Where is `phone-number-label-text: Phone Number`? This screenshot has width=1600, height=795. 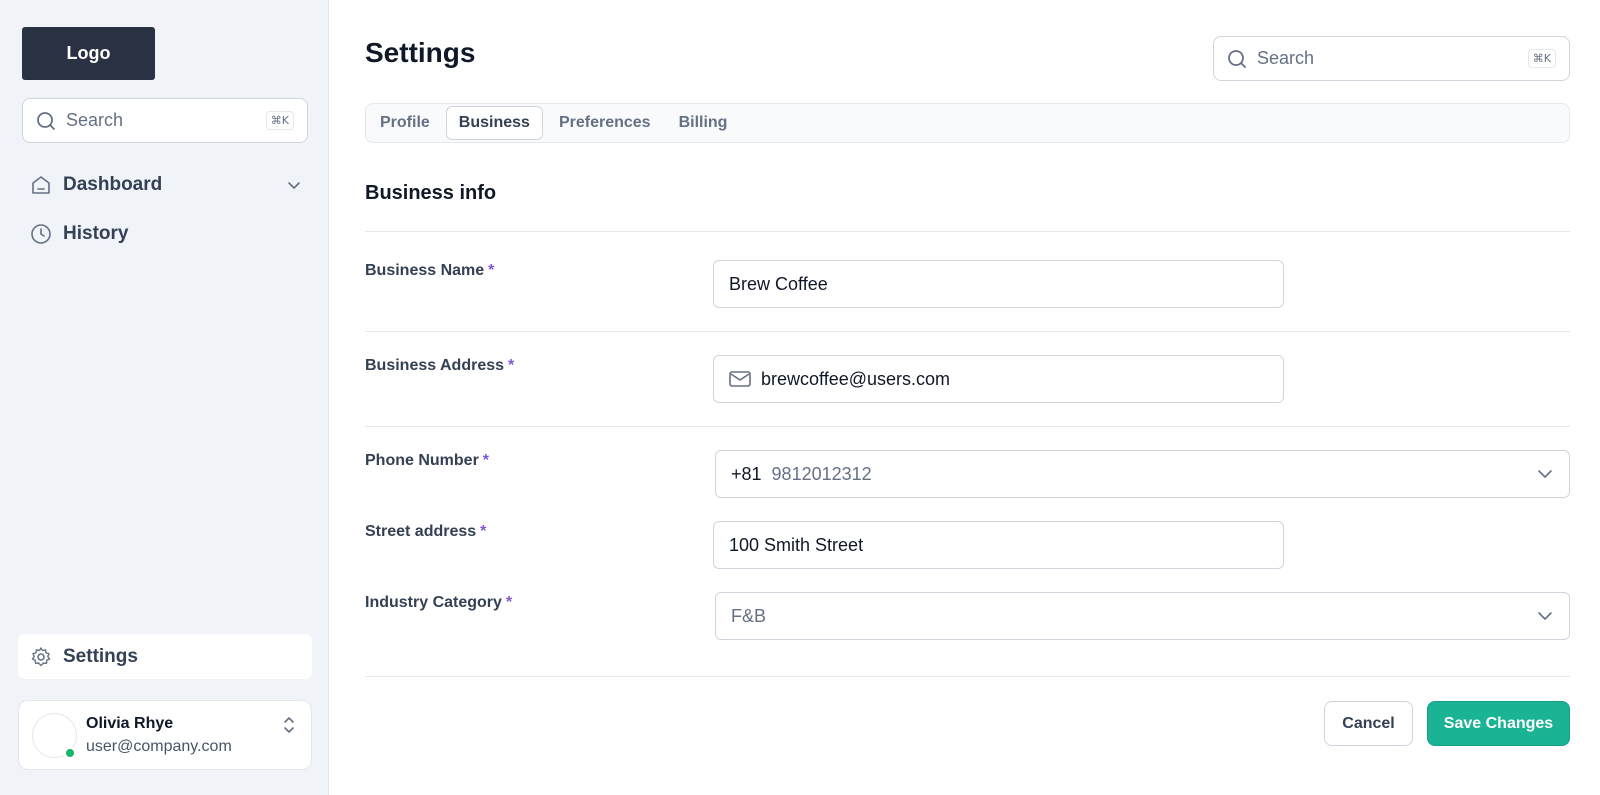 phone-number-label-text: Phone Number is located at coordinates (422, 460).